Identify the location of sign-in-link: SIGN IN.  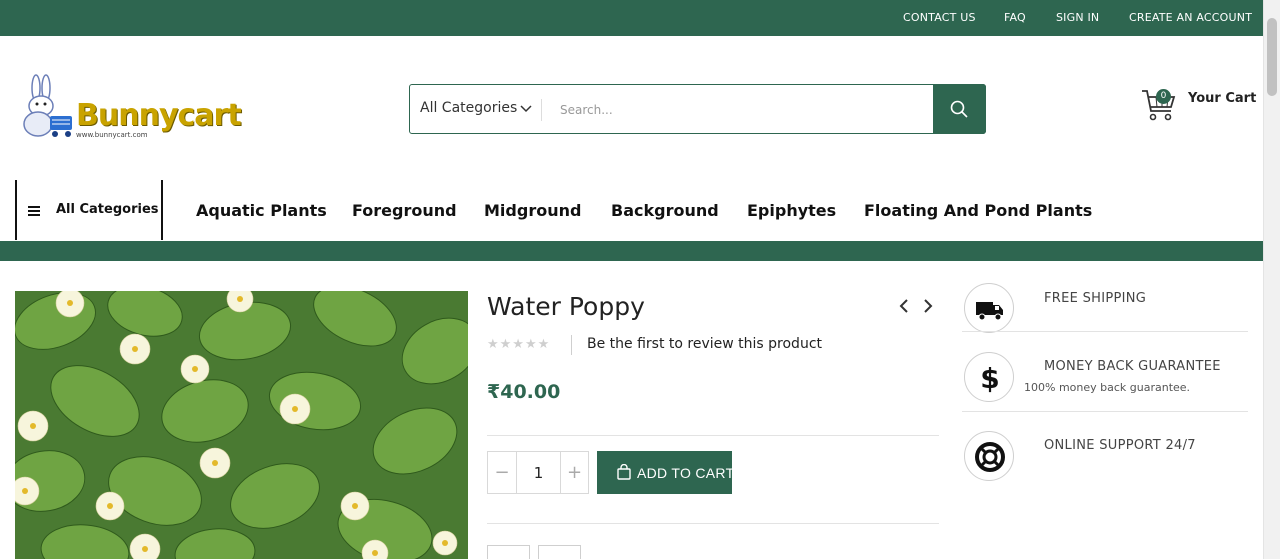
(1077, 17).